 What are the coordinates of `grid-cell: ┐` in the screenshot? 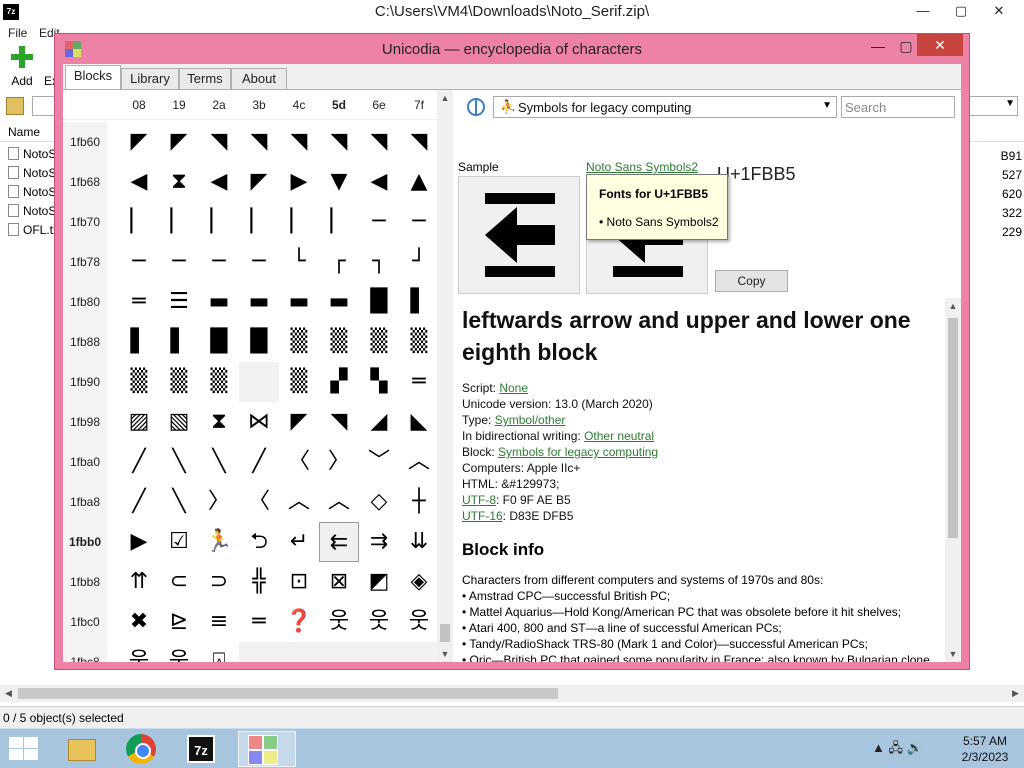 It's located at (379, 262).